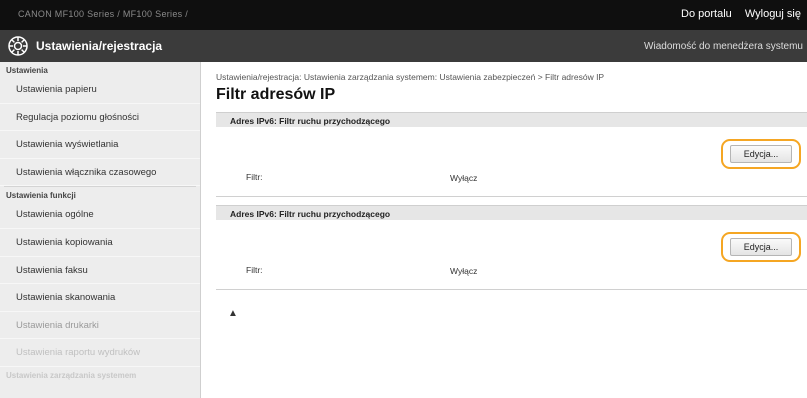 This screenshot has width=807, height=398. I want to click on sidebar-item-timer: Ustawienia włącznika czasowego, so click(100, 173).